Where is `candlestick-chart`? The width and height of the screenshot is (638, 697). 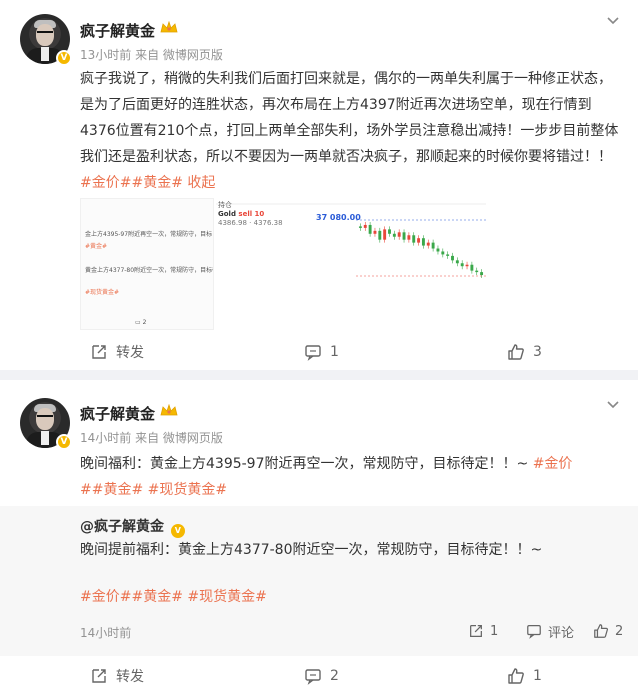 candlestick-chart is located at coordinates (351, 241).